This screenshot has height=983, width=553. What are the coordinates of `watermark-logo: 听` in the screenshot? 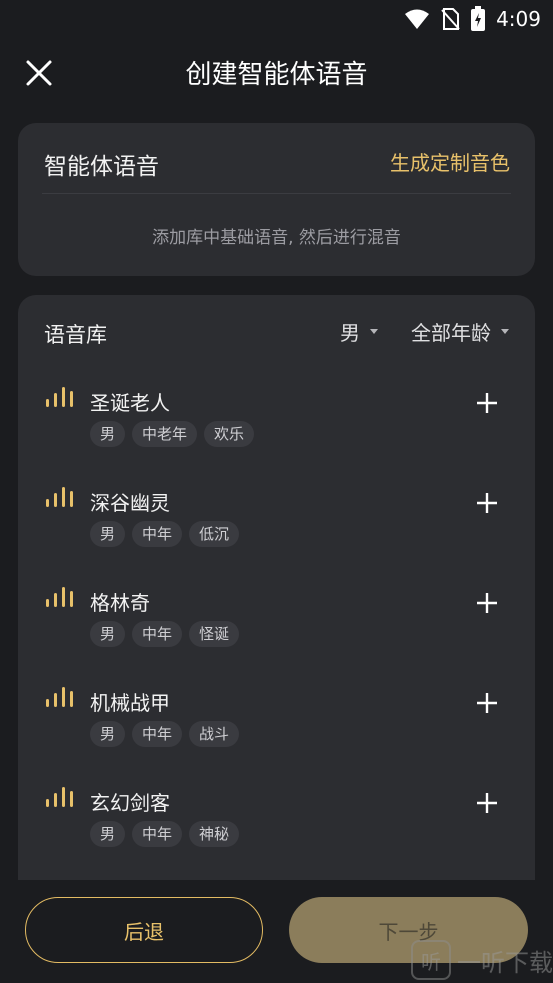 It's located at (431, 960).